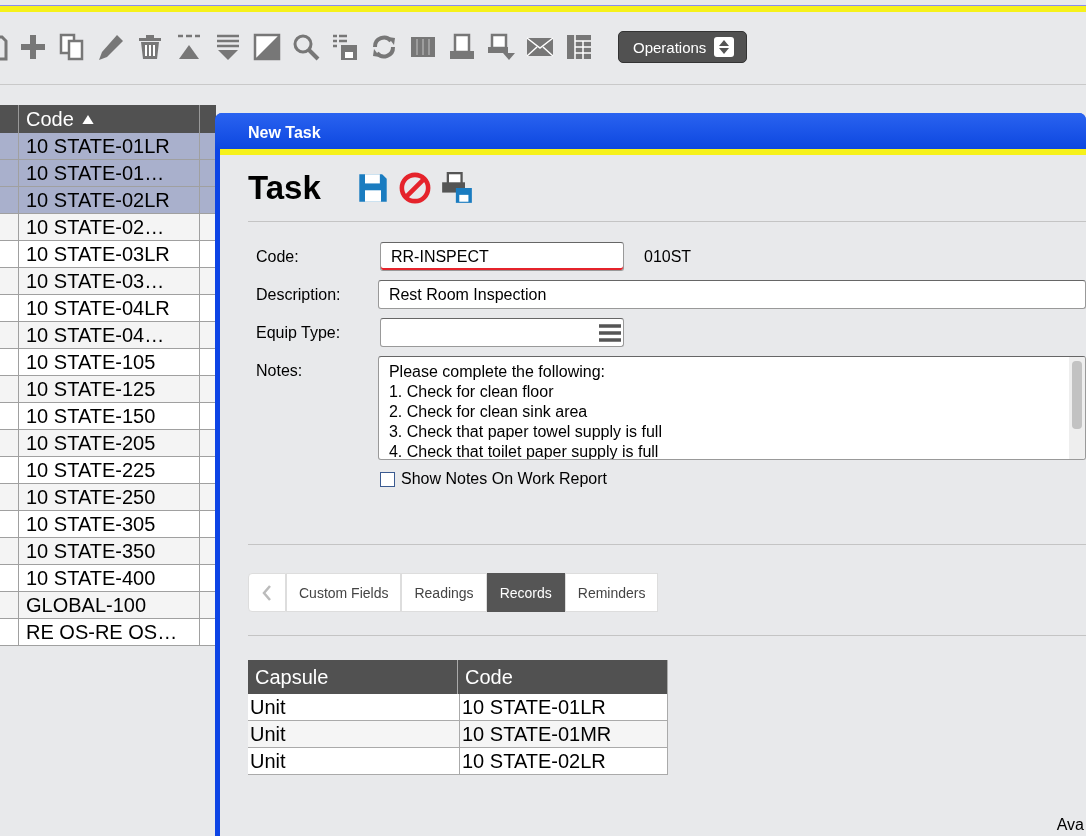 The image size is (1086, 836). What do you see at coordinates (504, 479) in the screenshot?
I see `checkbox-label: Show Notes On Work Report` at bounding box center [504, 479].